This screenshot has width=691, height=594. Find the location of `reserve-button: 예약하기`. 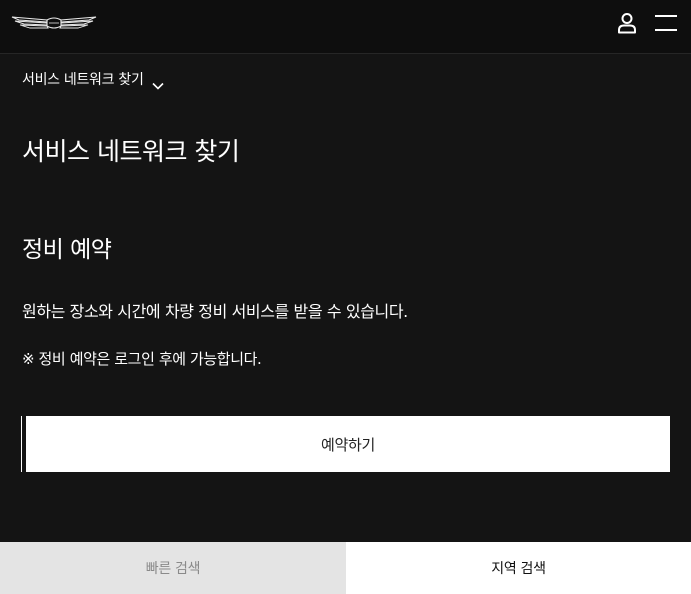

reserve-button: 예약하기 is located at coordinates (346, 444).